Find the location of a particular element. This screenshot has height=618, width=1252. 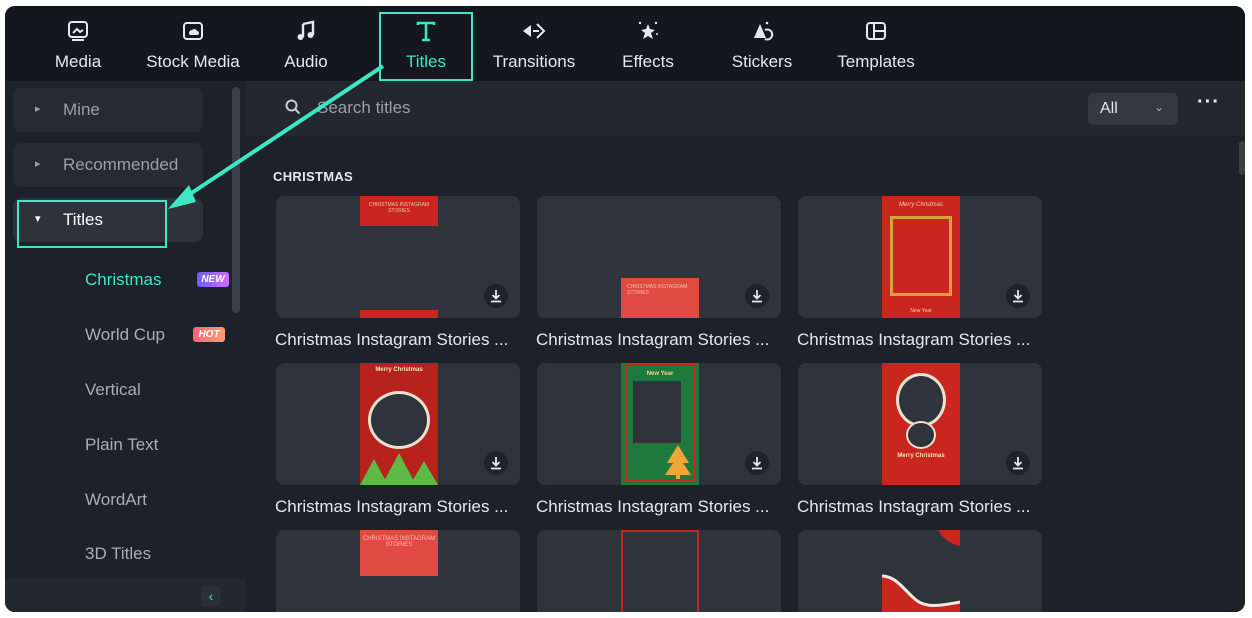

section-title: CHRISTMAS is located at coordinates (313, 176).